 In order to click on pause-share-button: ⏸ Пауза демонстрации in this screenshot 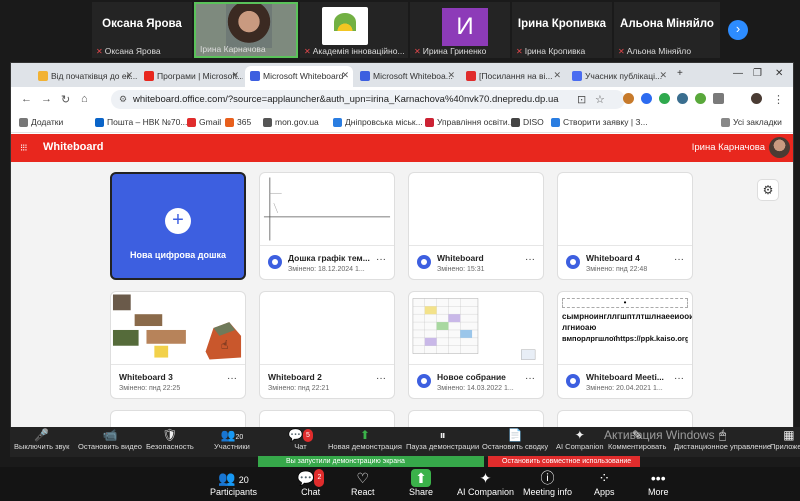, I will do `click(442, 440)`.